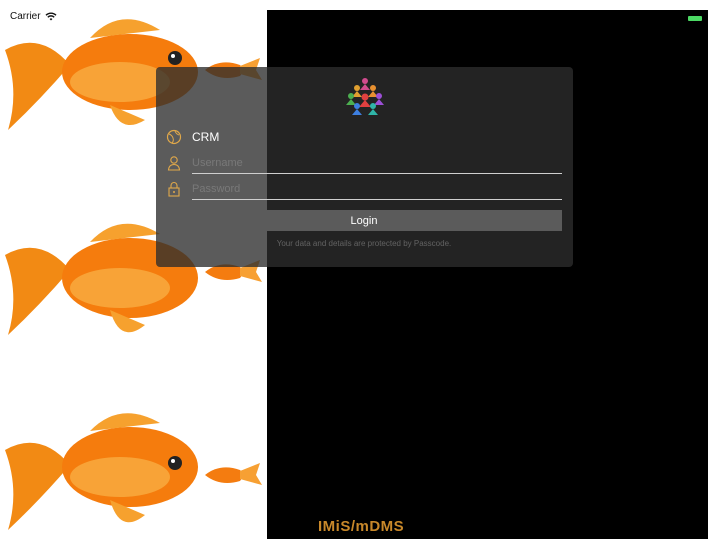  Describe the element at coordinates (206, 137) in the screenshot. I see `app-name-label: CRM` at that location.